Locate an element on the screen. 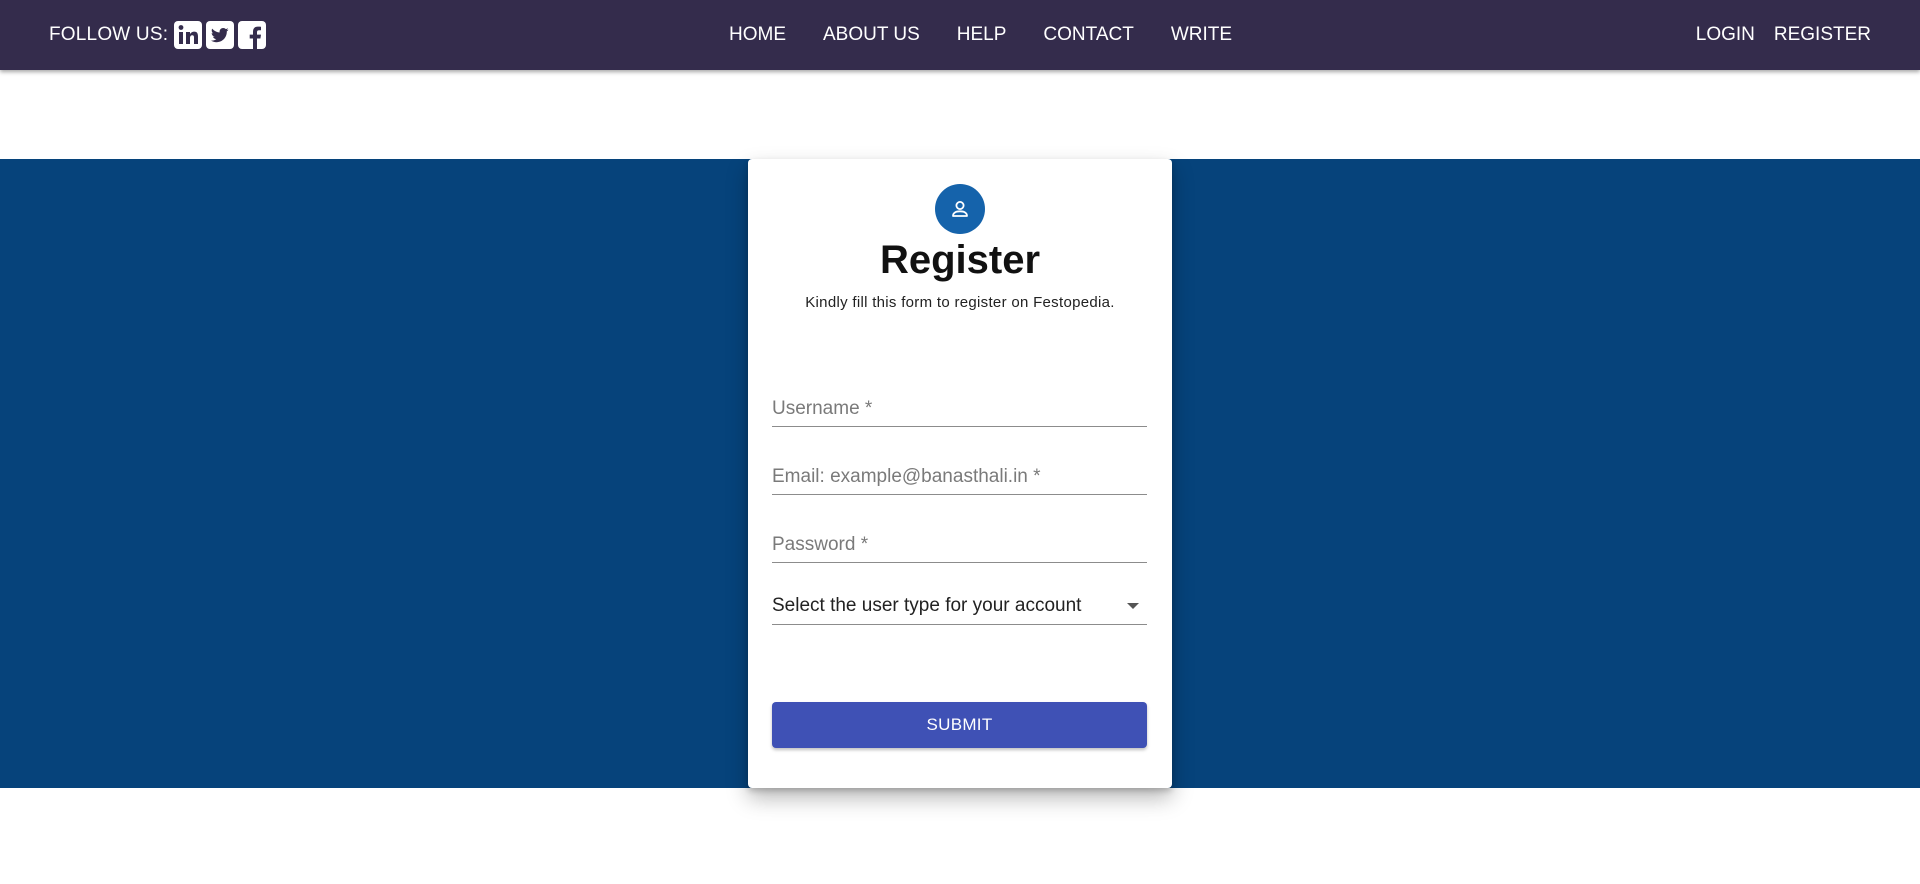  auth-nav: LOGIN REGISTER is located at coordinates (1774, 35).